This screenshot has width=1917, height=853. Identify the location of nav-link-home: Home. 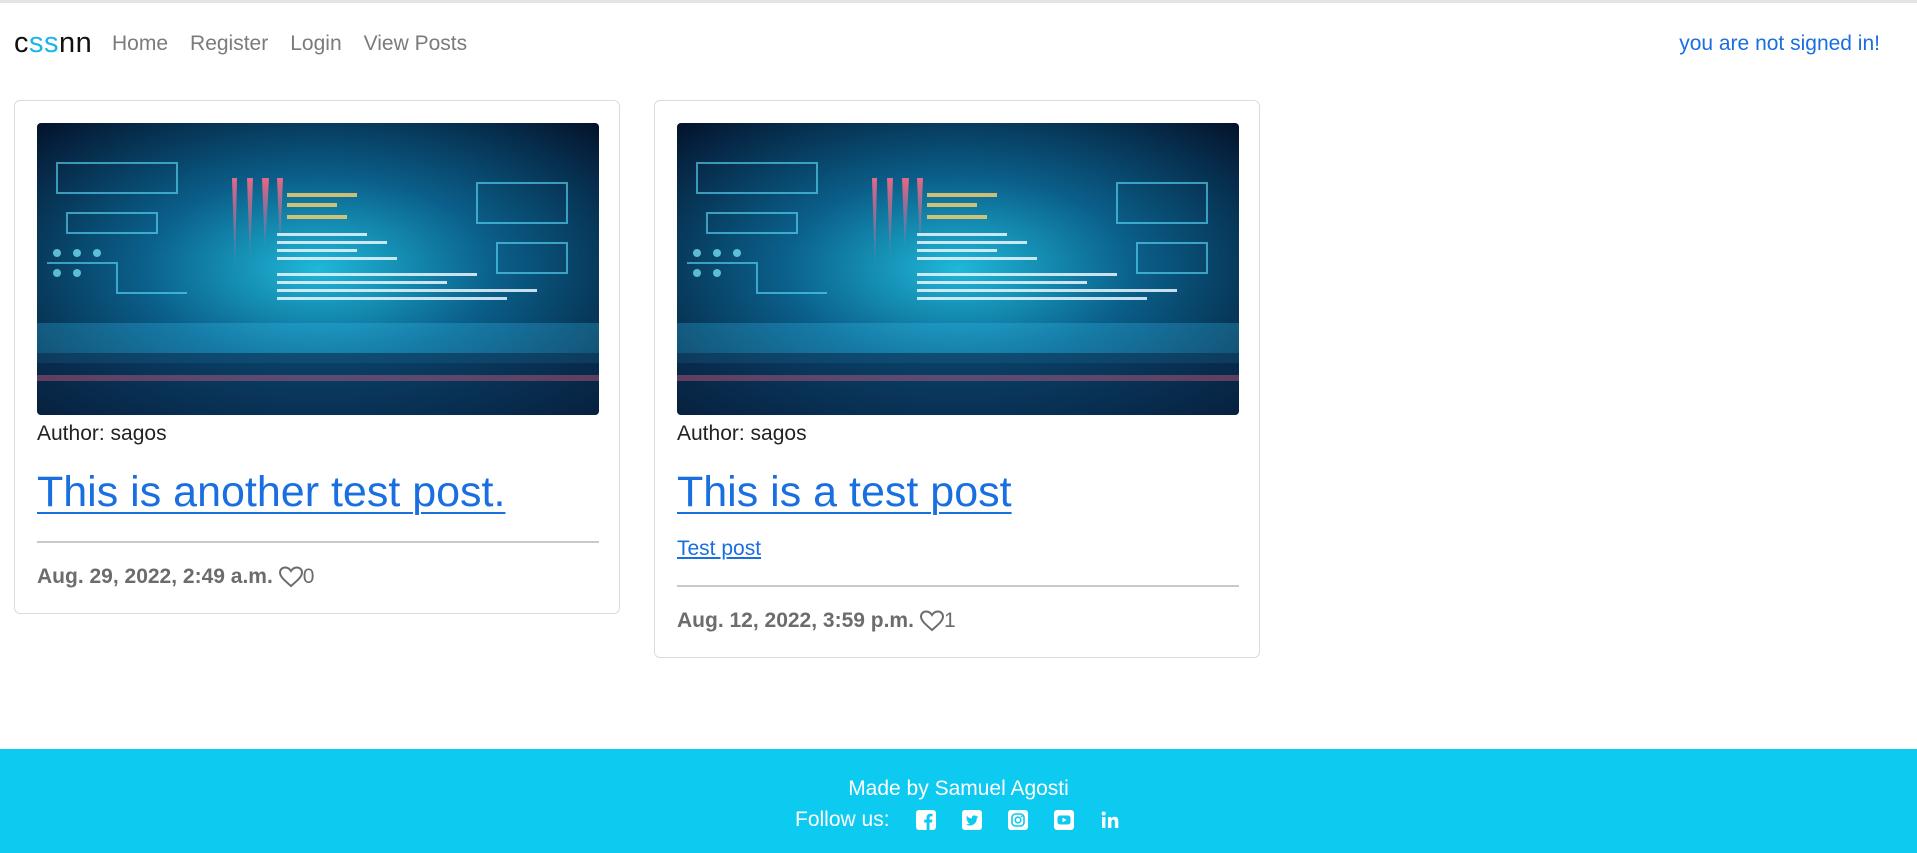
(140, 44).